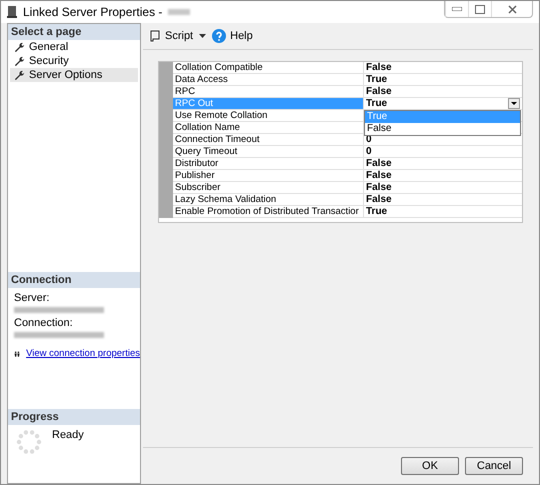 The width and height of the screenshot is (540, 485). I want to click on ok-button: OK, so click(430, 466).